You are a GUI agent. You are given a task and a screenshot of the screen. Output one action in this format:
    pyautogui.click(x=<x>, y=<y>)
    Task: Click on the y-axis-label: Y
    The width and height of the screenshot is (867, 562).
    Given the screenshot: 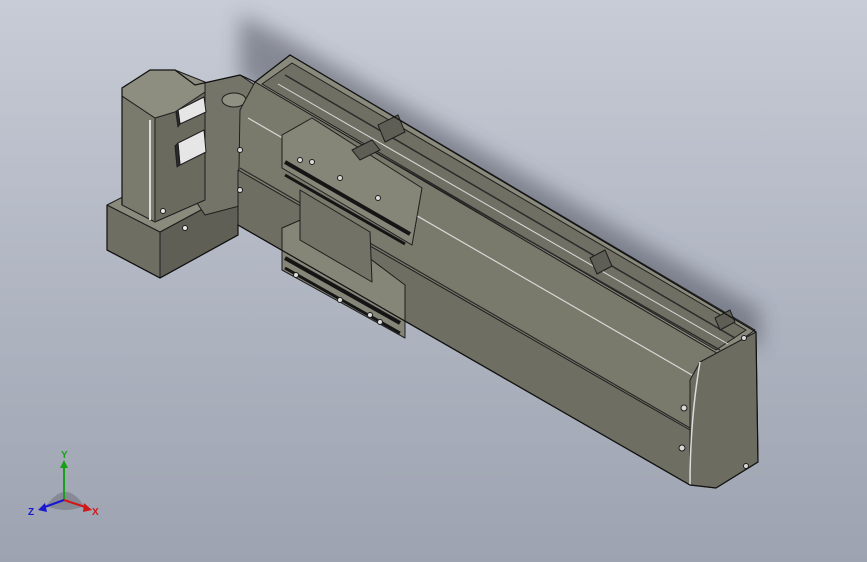 What is the action you would take?
    pyautogui.click(x=64, y=455)
    